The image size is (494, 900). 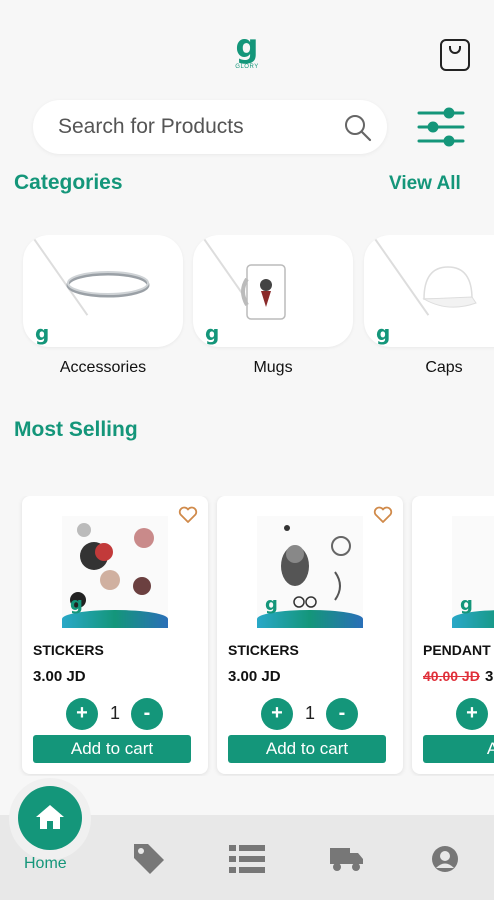 What do you see at coordinates (455, 50) in the screenshot?
I see `bag-handle` at bounding box center [455, 50].